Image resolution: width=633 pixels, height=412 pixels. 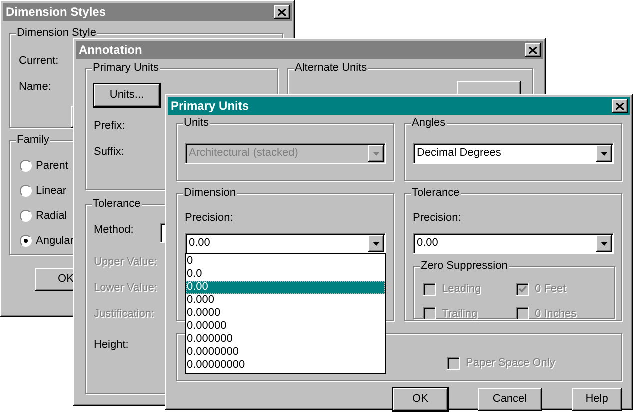 I want to click on field-label: Name:, so click(x=35, y=87).